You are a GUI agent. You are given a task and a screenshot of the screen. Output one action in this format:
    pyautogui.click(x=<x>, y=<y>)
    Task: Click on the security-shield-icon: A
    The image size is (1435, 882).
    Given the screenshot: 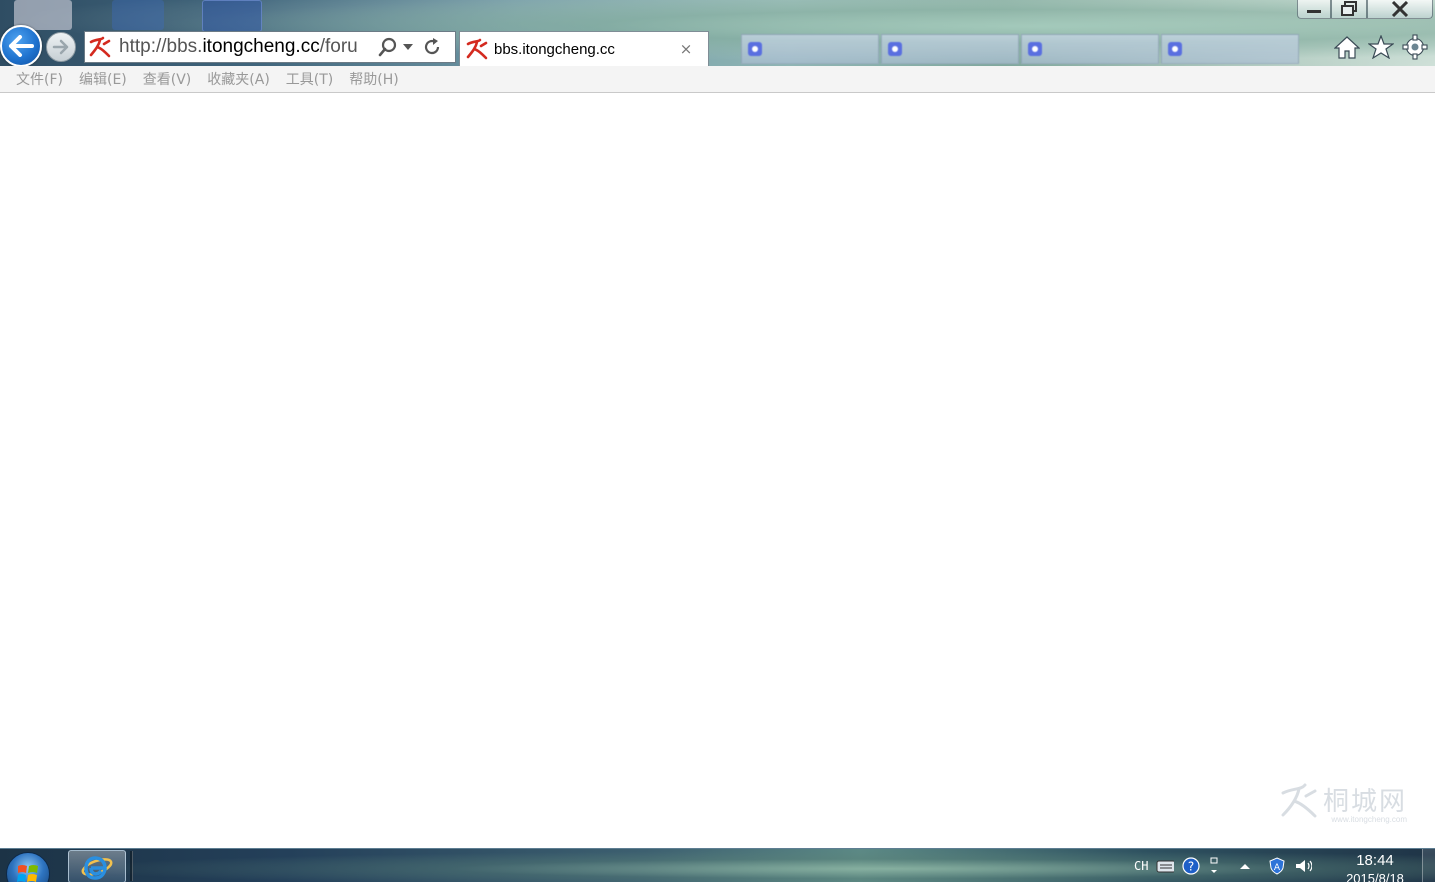 What is the action you would take?
    pyautogui.click(x=1277, y=866)
    